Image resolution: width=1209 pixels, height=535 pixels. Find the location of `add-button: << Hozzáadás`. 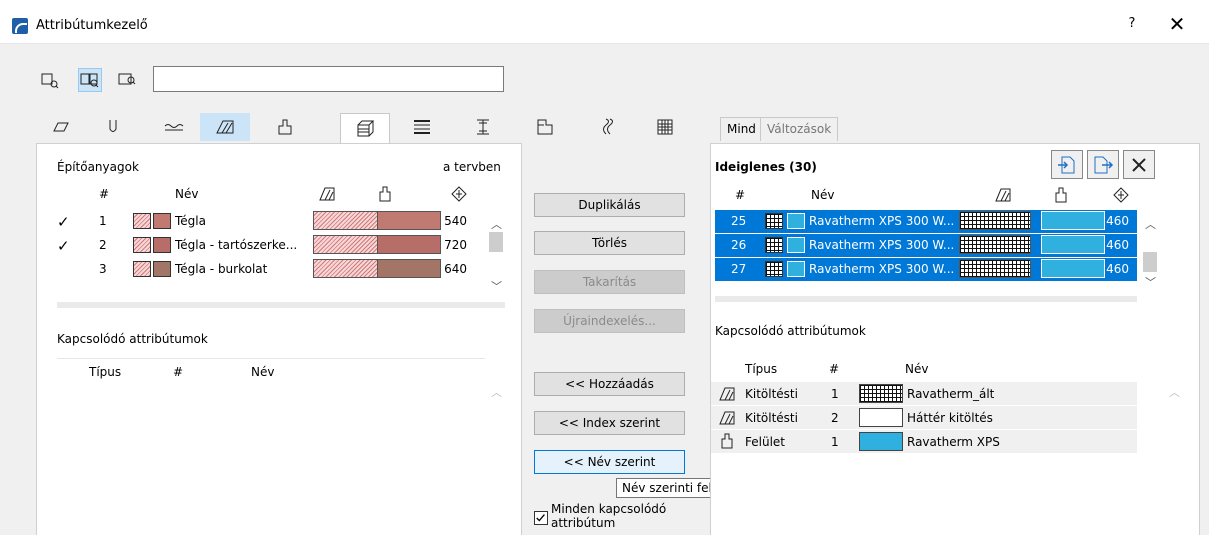

add-button: << Hozzáadás is located at coordinates (609, 384).